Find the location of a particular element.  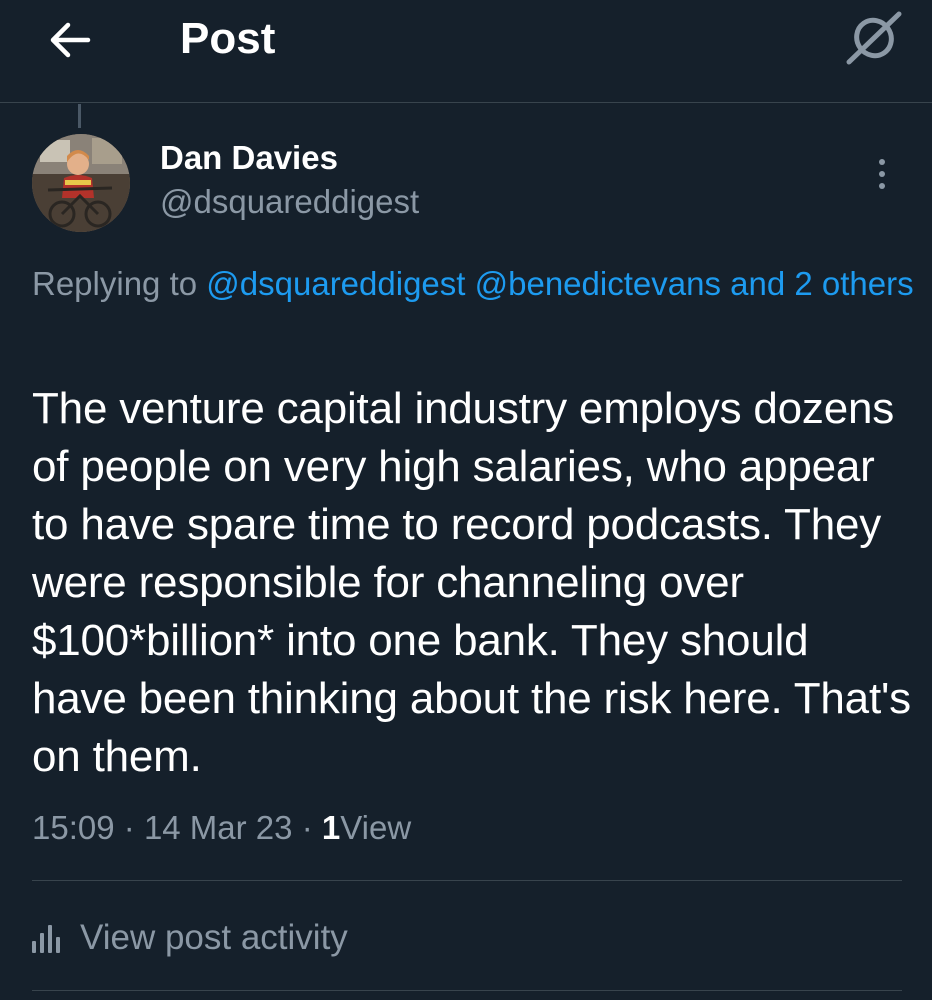

view-post-activity-button: View post activity is located at coordinates (190, 938).